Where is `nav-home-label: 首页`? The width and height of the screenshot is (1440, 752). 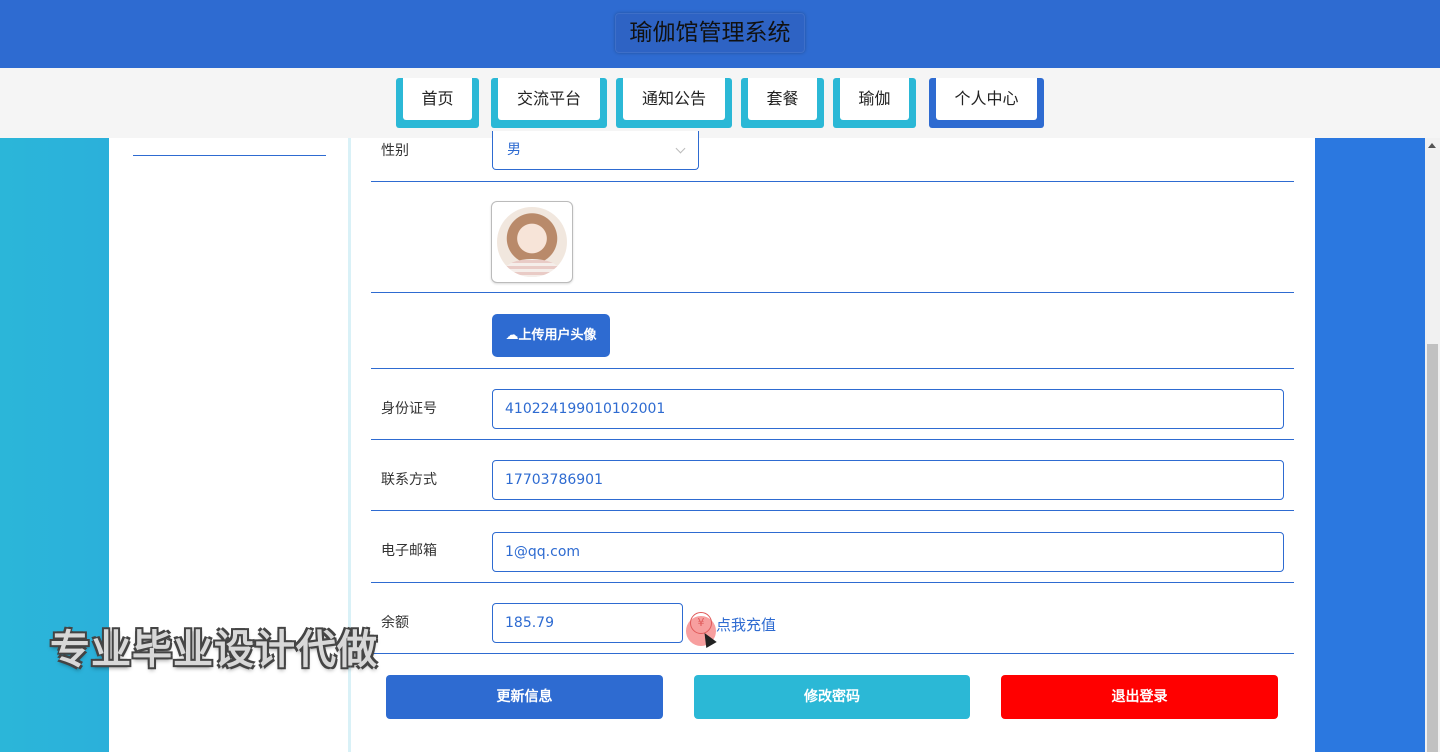
nav-home-label: 首页 is located at coordinates (437, 99).